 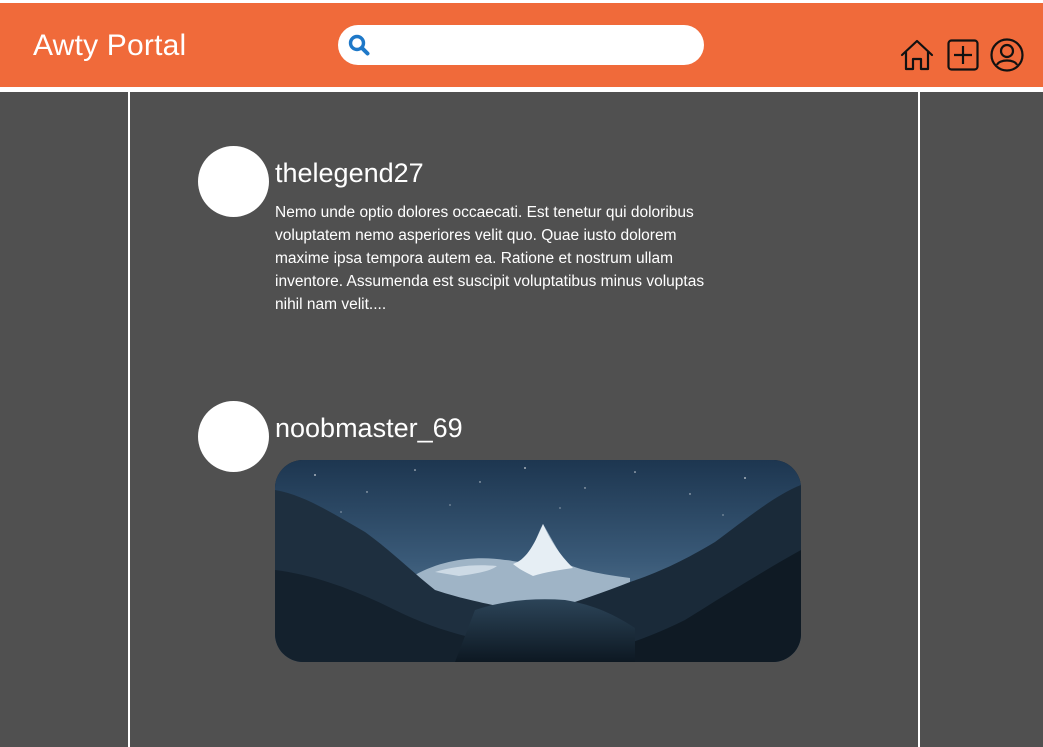 I want to click on post-image, so click(x=538, y=561).